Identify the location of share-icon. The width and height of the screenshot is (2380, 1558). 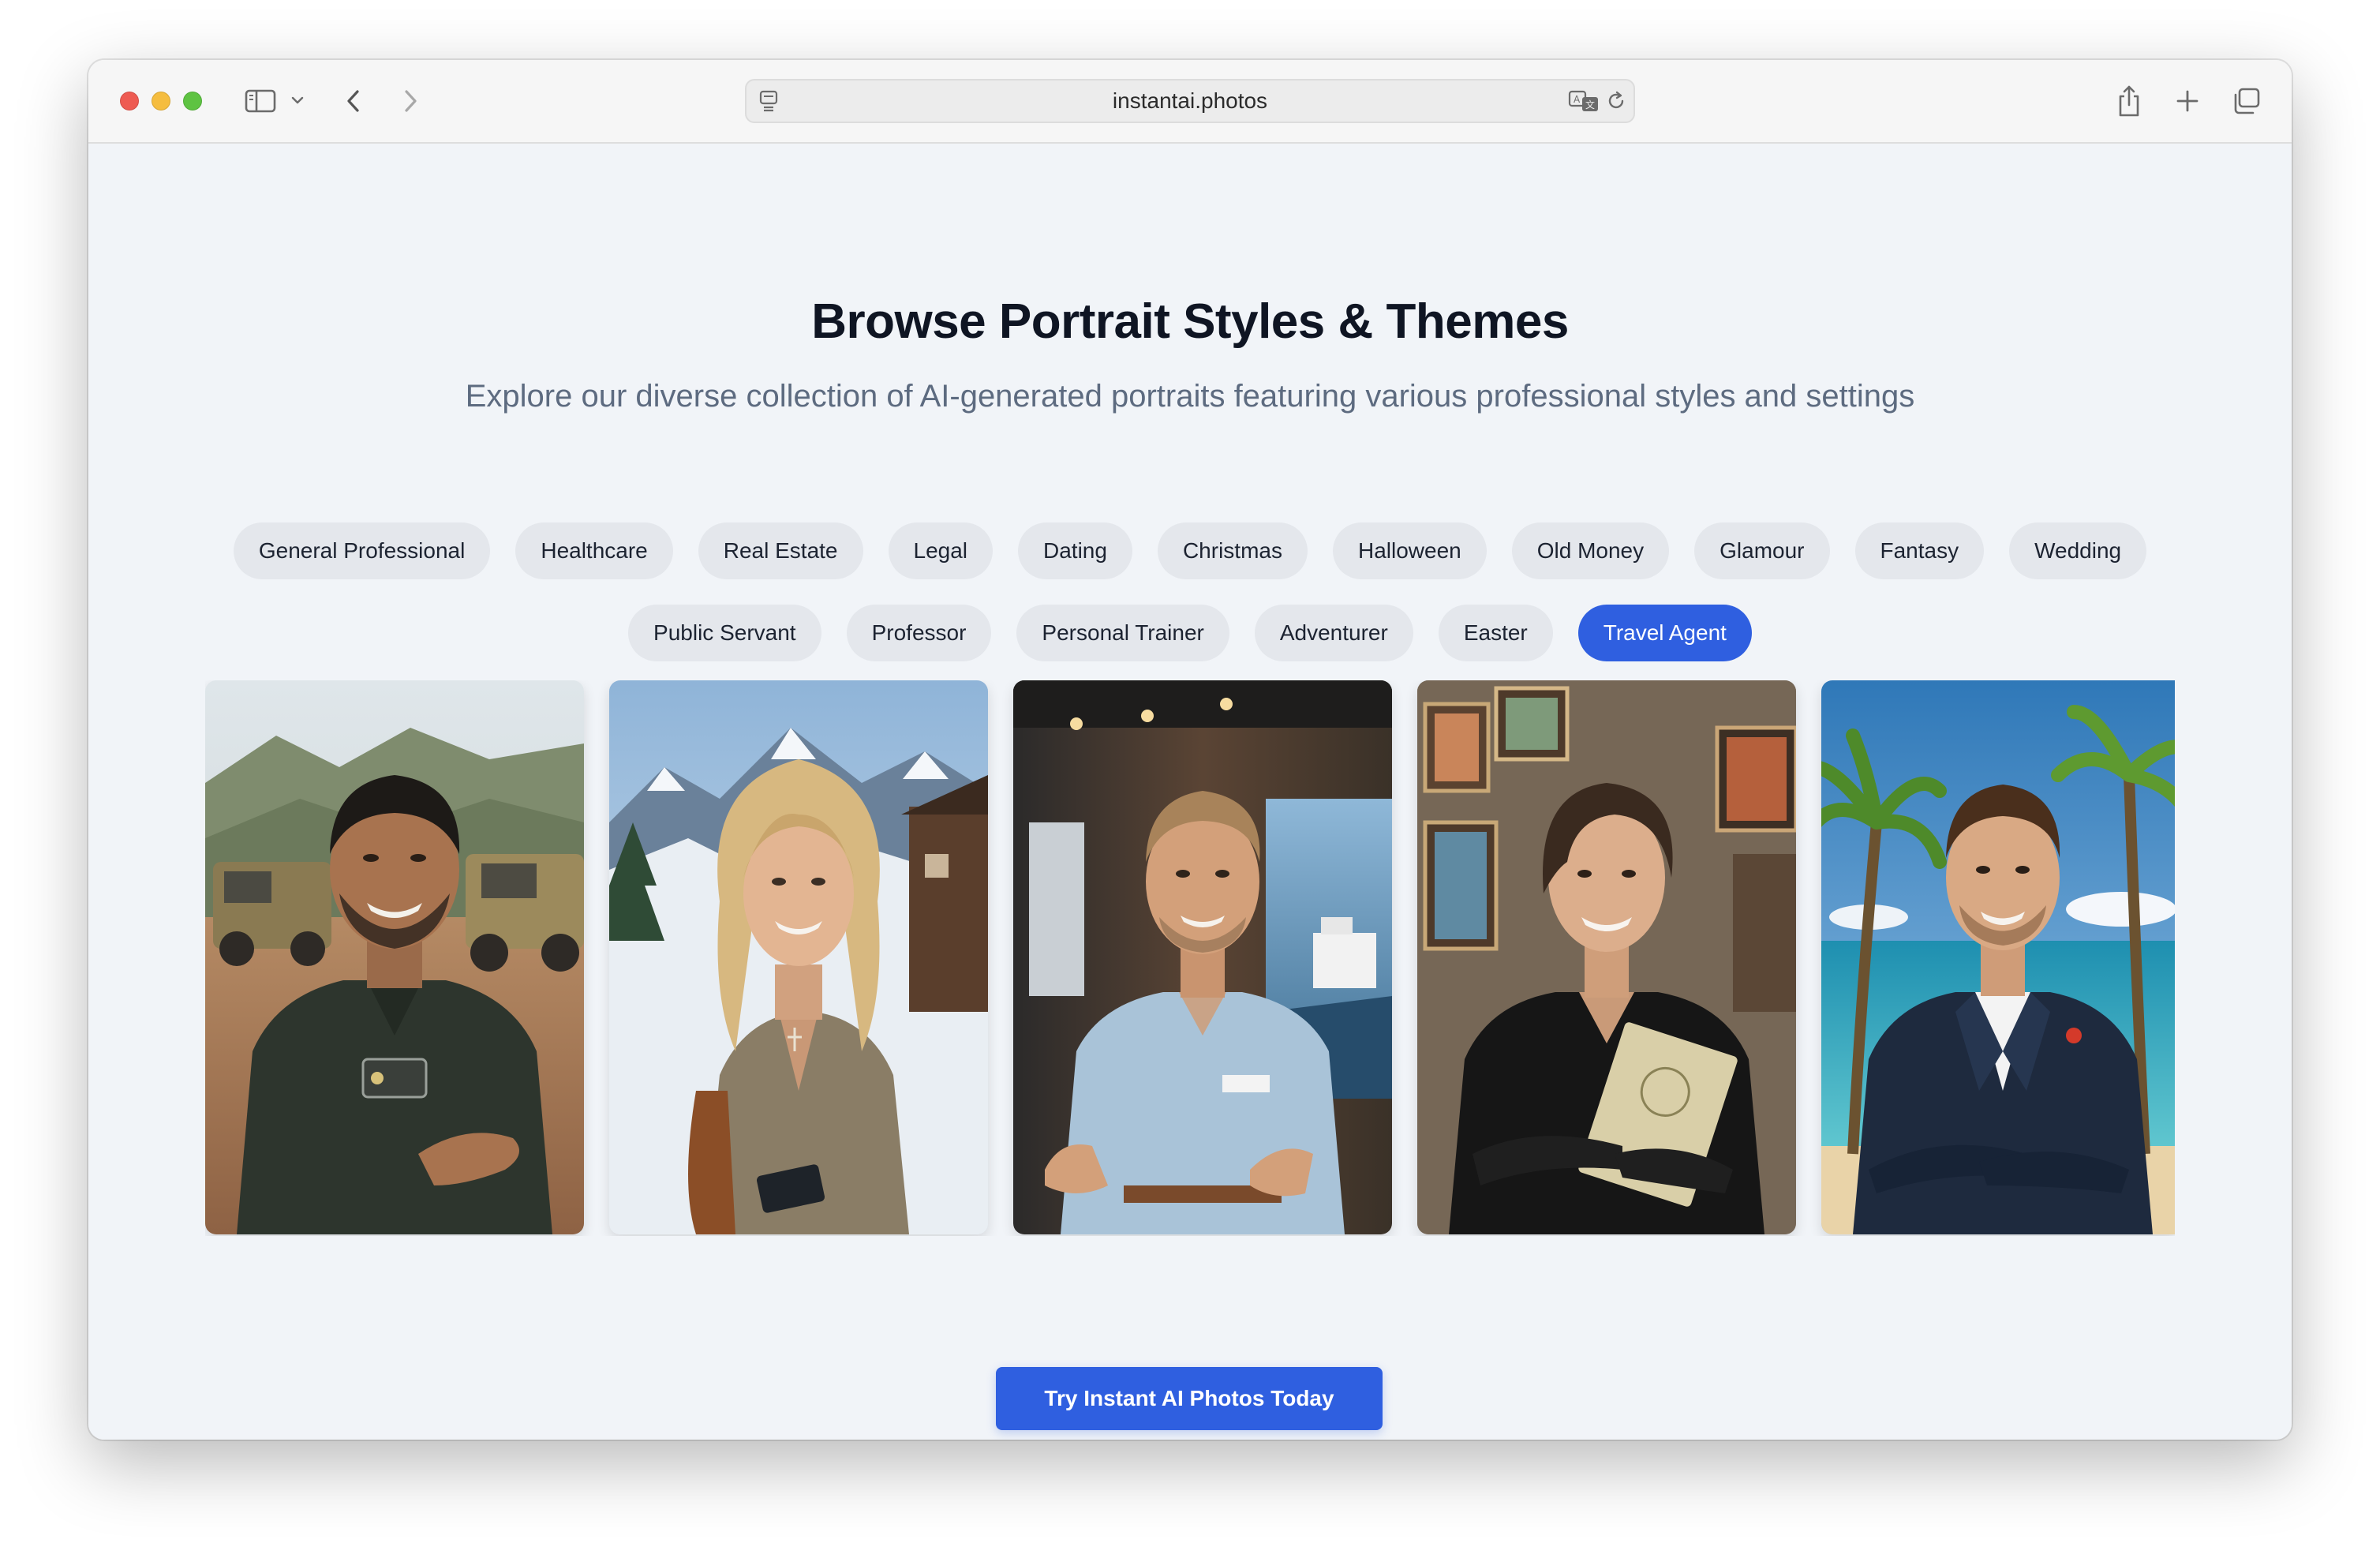
(2129, 101).